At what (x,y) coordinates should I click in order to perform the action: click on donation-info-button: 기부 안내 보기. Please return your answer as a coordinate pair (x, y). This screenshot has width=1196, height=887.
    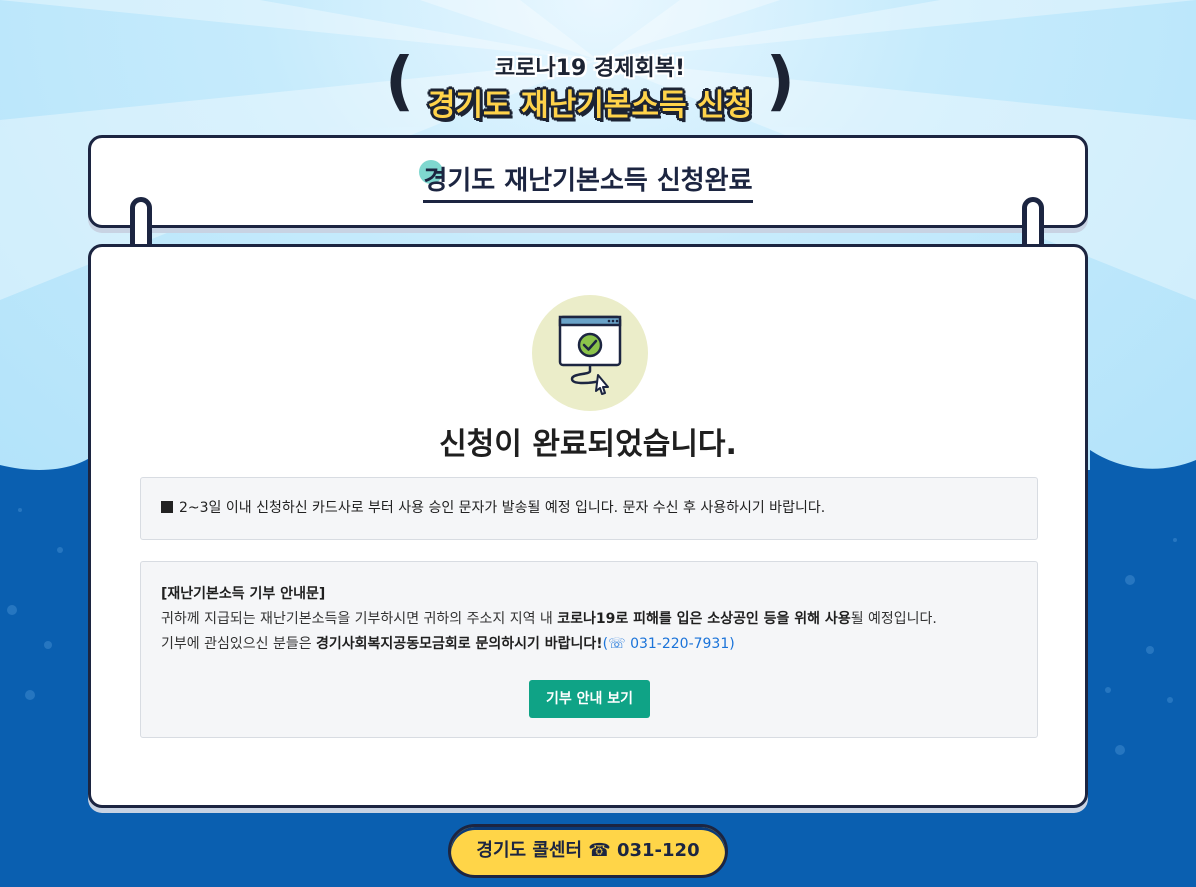
    Looking at the image, I should click on (589, 699).